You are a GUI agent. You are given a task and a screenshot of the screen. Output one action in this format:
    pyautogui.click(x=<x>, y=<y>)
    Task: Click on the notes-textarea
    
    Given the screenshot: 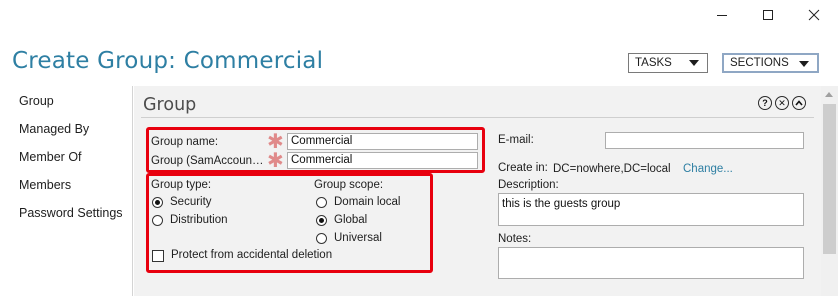 What is the action you would take?
    pyautogui.click(x=651, y=263)
    